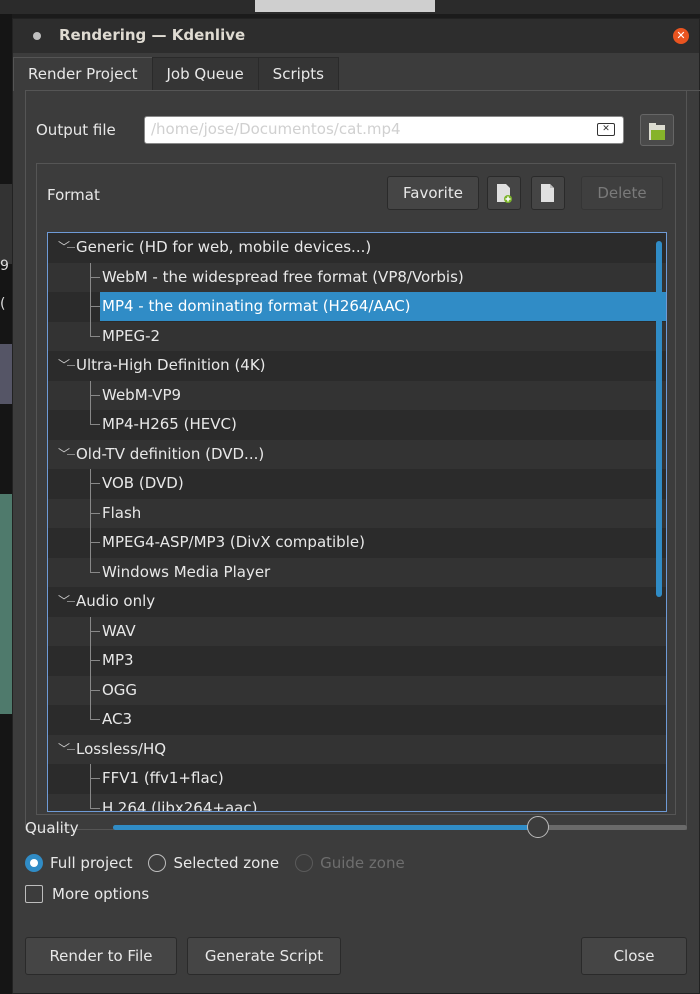 This screenshot has height=994, width=700. Describe the element at coordinates (186, 571) in the screenshot. I see `format-profile-label: Windows Media Player` at that location.